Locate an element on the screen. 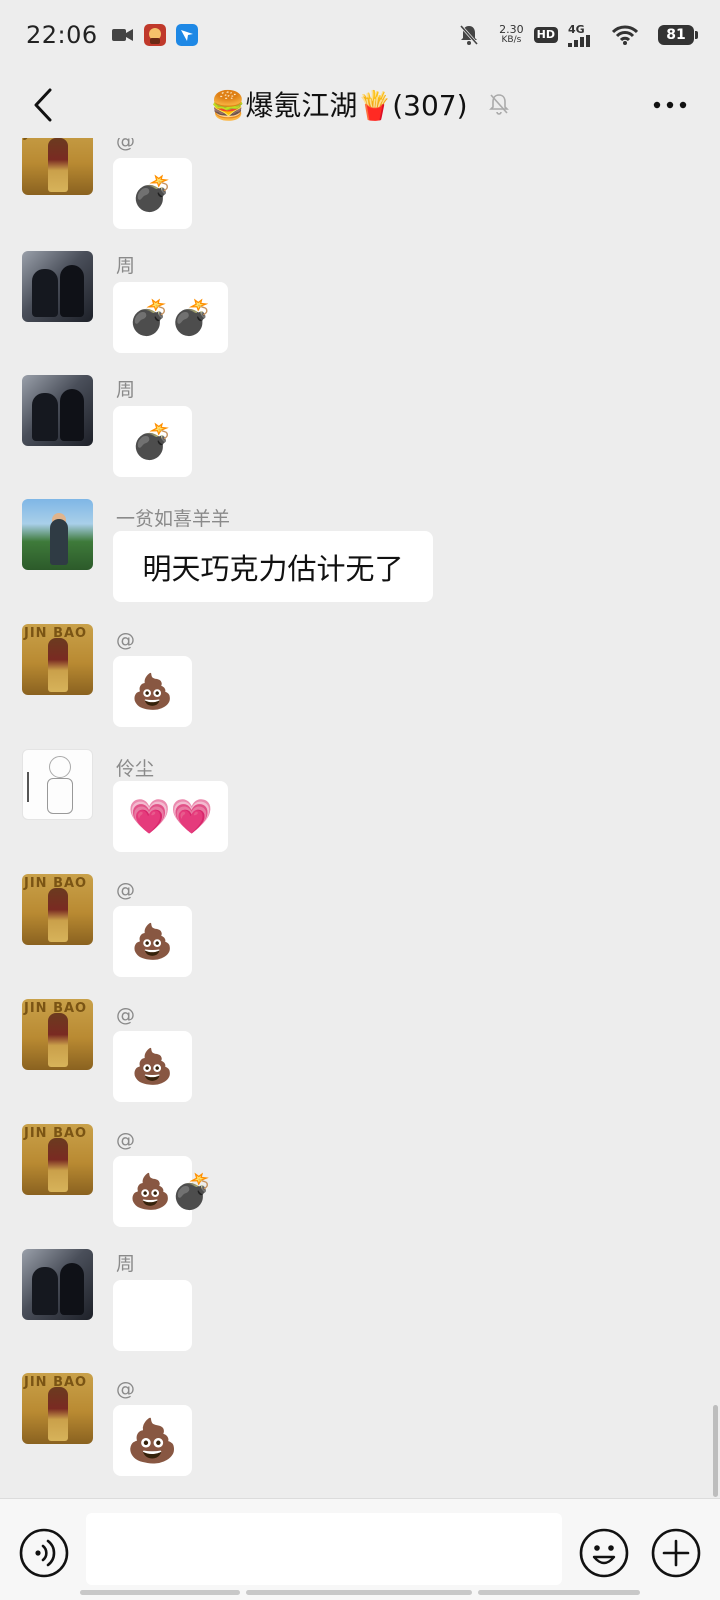 This screenshot has width=720, height=1600. navigation-app-icon is located at coordinates (186, 35).